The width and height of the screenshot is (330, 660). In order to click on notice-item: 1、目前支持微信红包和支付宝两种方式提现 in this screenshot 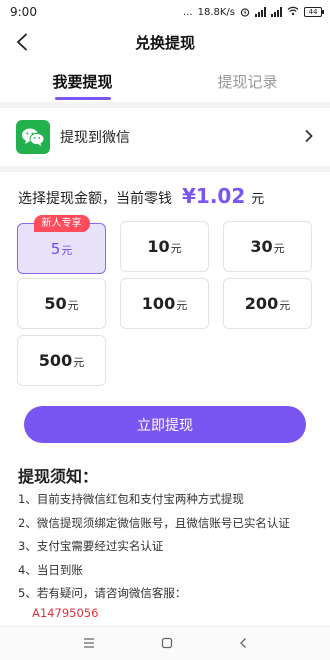, I will do `click(131, 499)`.